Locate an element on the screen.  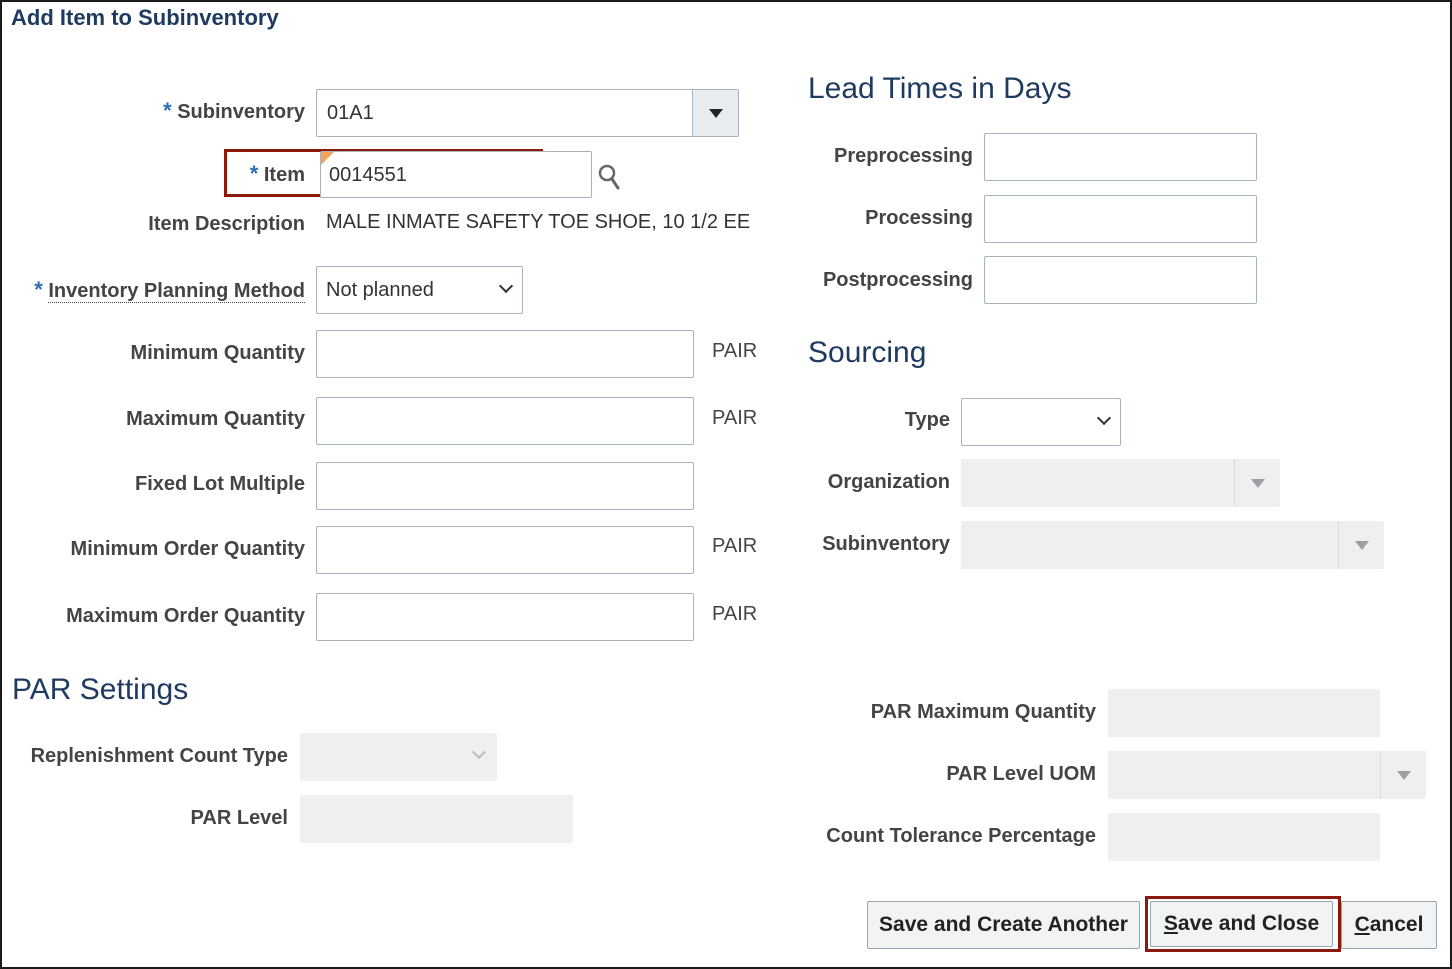
min-order-uom: PAIR is located at coordinates (735, 546).